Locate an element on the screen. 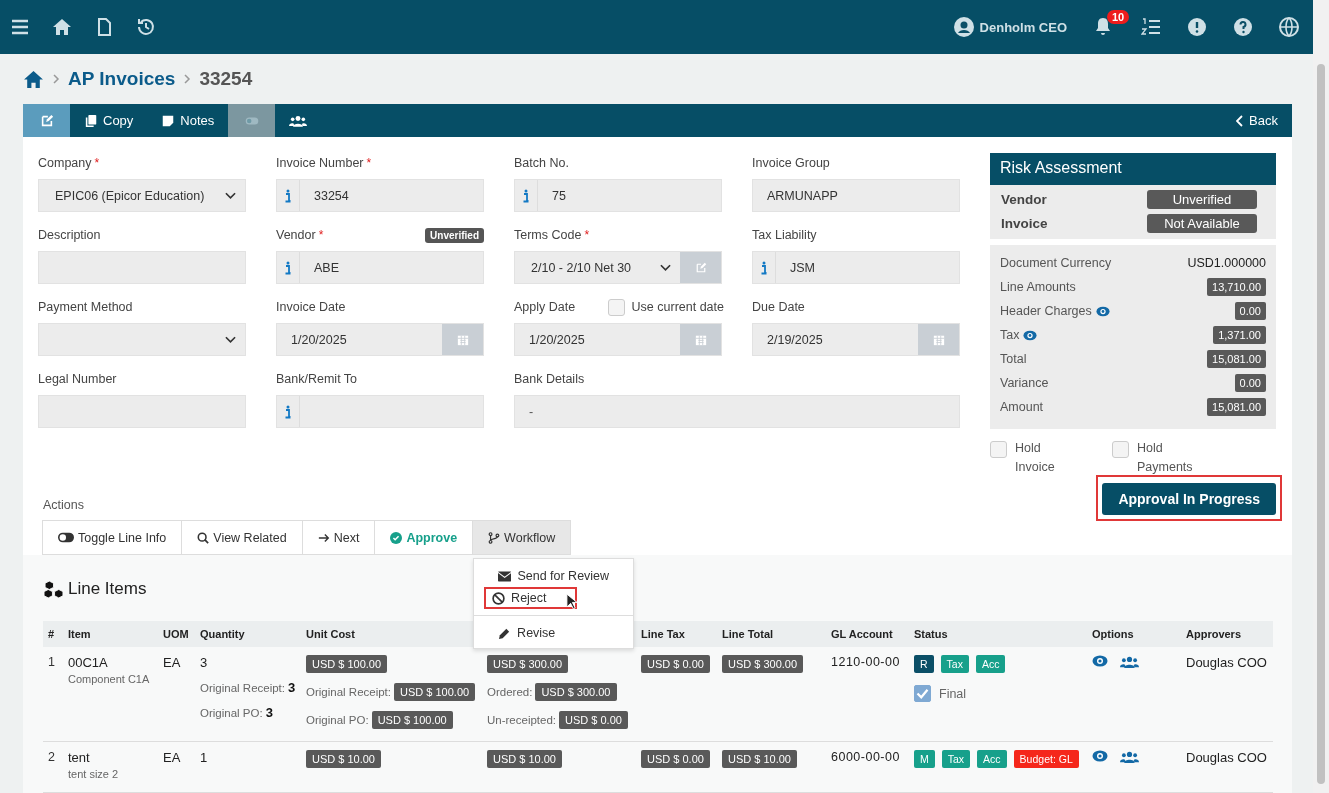 This screenshot has width=1329, height=793. edit-icon is located at coordinates (46, 120).